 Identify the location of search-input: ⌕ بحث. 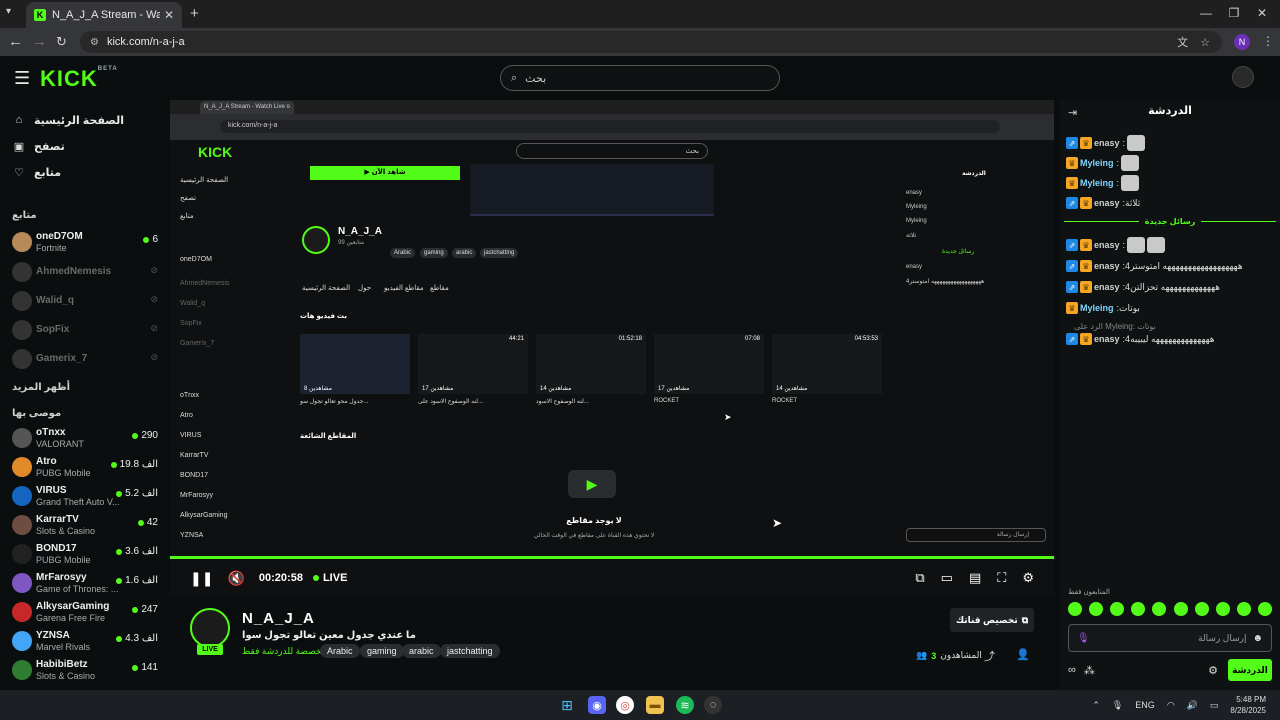
(640, 78).